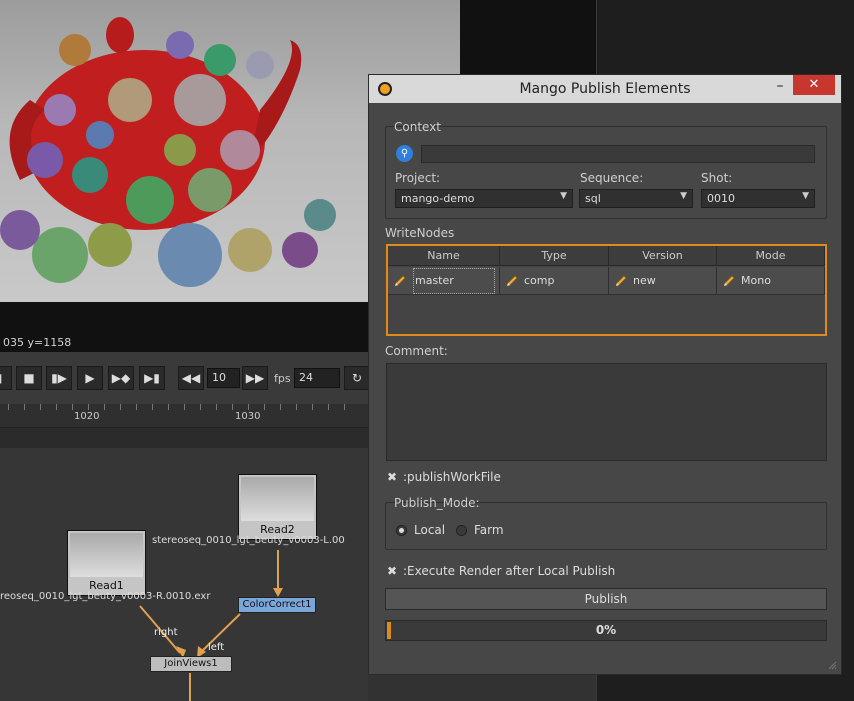  Describe the element at coordinates (121, 378) in the screenshot. I see `next-keyframe-icon: ▶◆` at that location.